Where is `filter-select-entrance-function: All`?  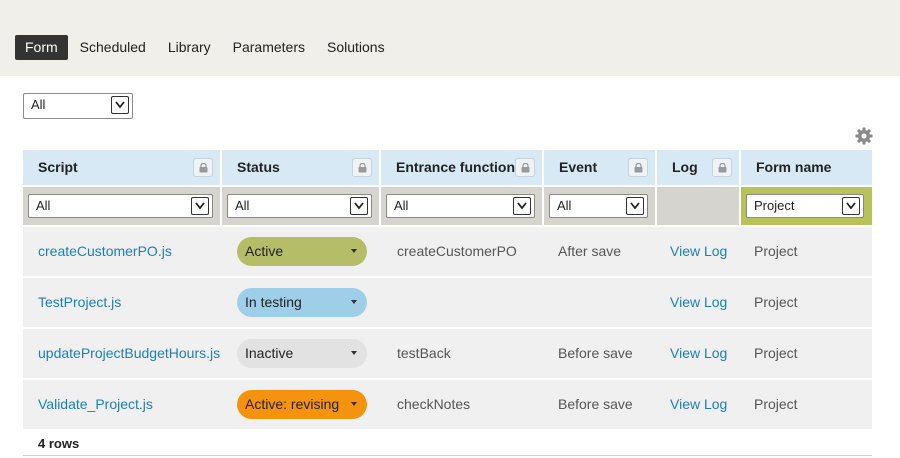
filter-select-entrance-function: All is located at coordinates (460, 206).